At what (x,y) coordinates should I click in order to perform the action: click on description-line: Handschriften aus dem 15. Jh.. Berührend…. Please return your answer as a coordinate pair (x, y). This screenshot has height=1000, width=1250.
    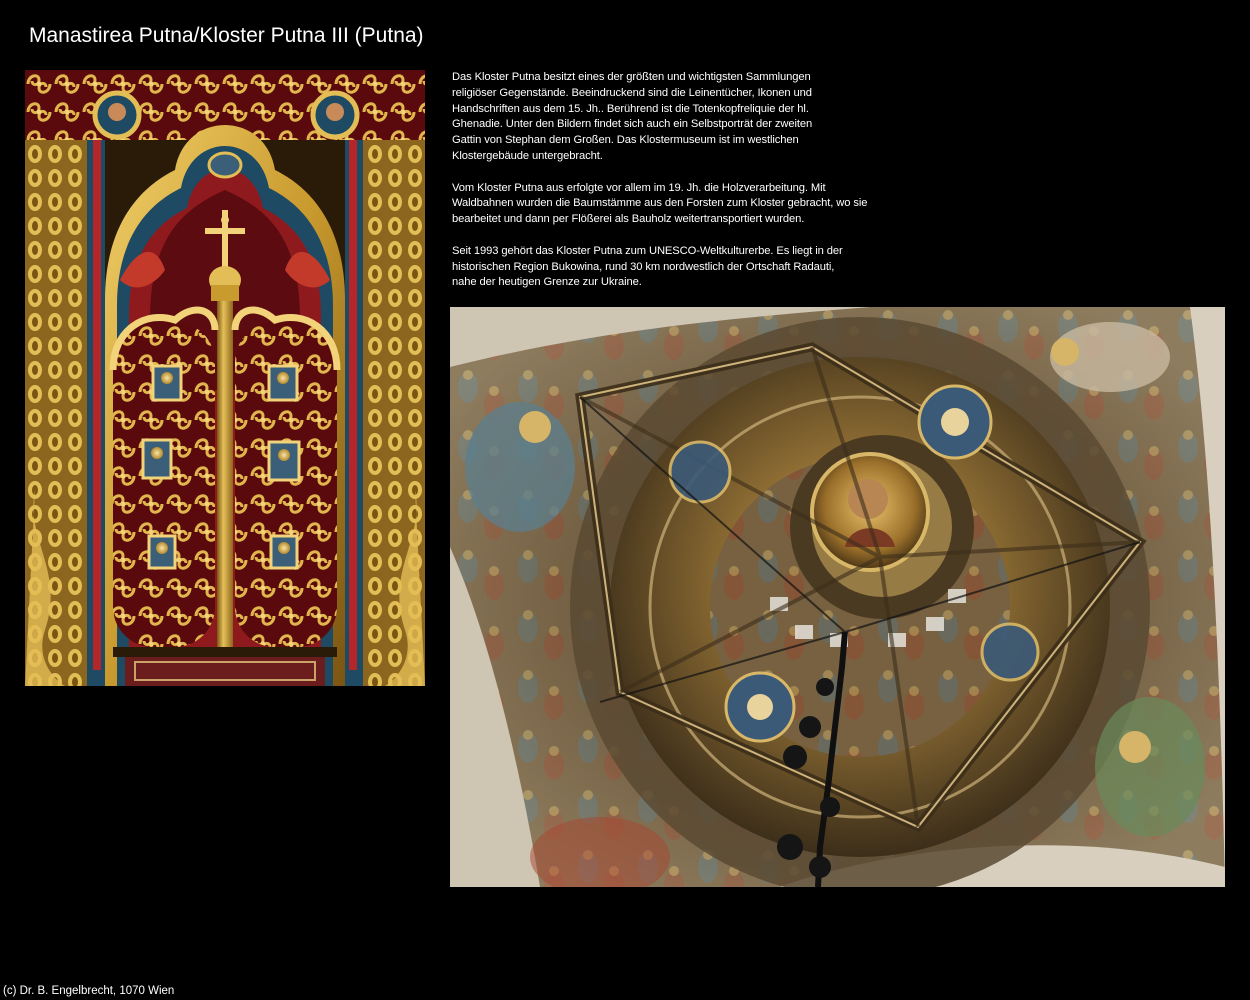
    Looking at the image, I should click on (630, 108).